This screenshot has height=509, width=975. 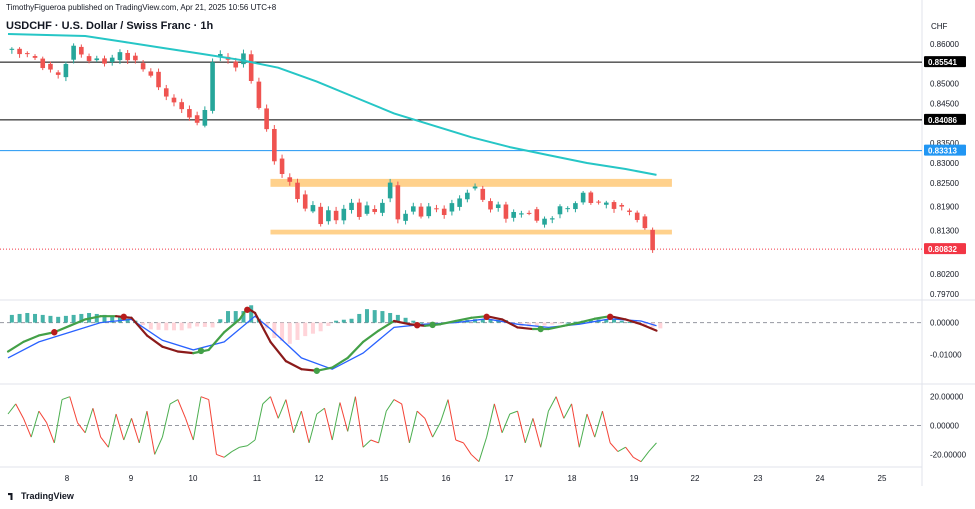 I want to click on brand-label: TradingView, so click(x=47, y=496).